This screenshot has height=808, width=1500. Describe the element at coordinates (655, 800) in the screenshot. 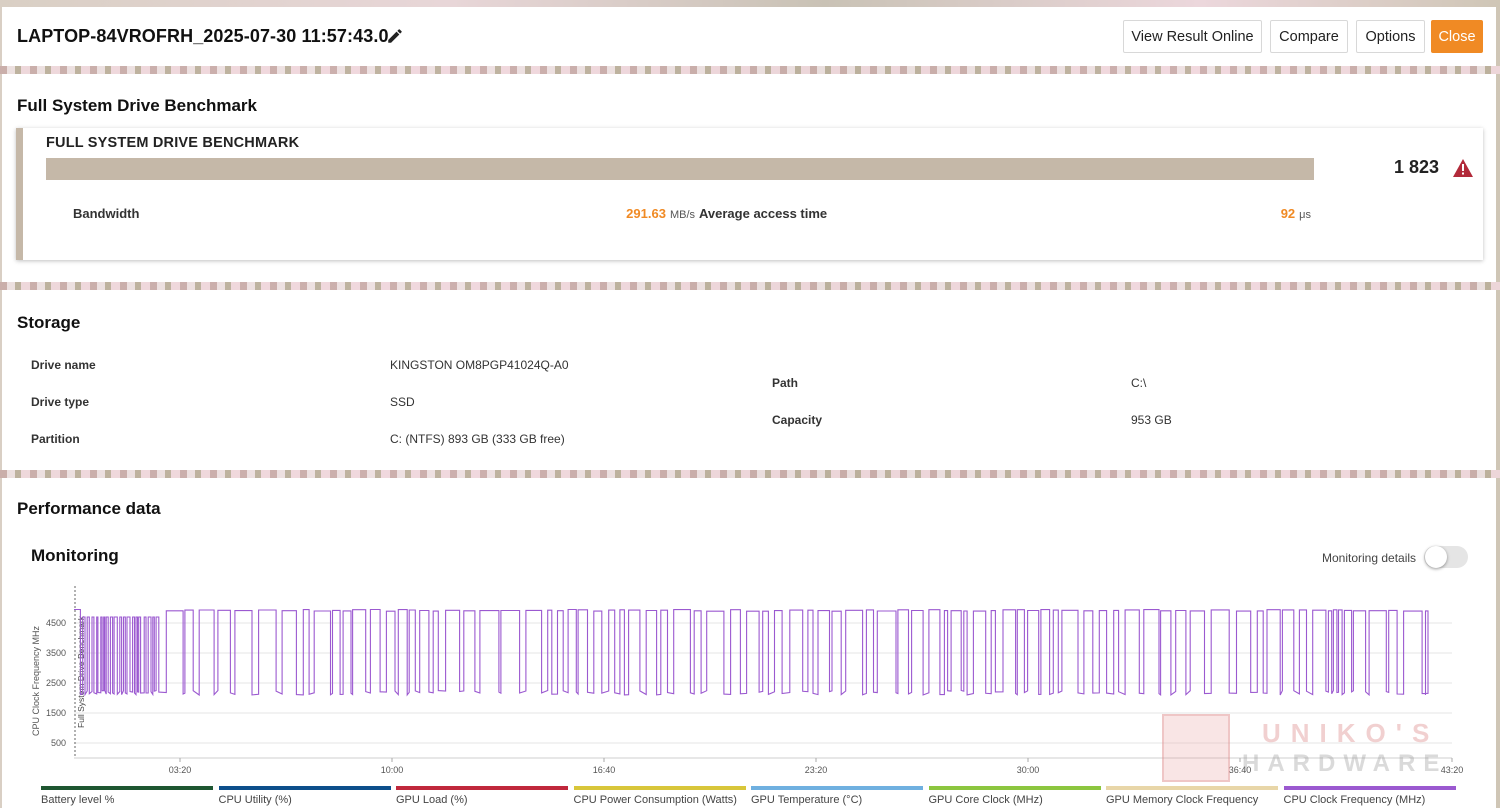

I see `legend-label: CPU Power Consumption (Watts)` at that location.